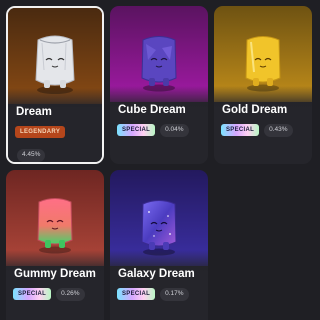  I want to click on item-card-galaxy-dream: Galaxy Dream SPECIAL 0.17%, so click(159, 245).